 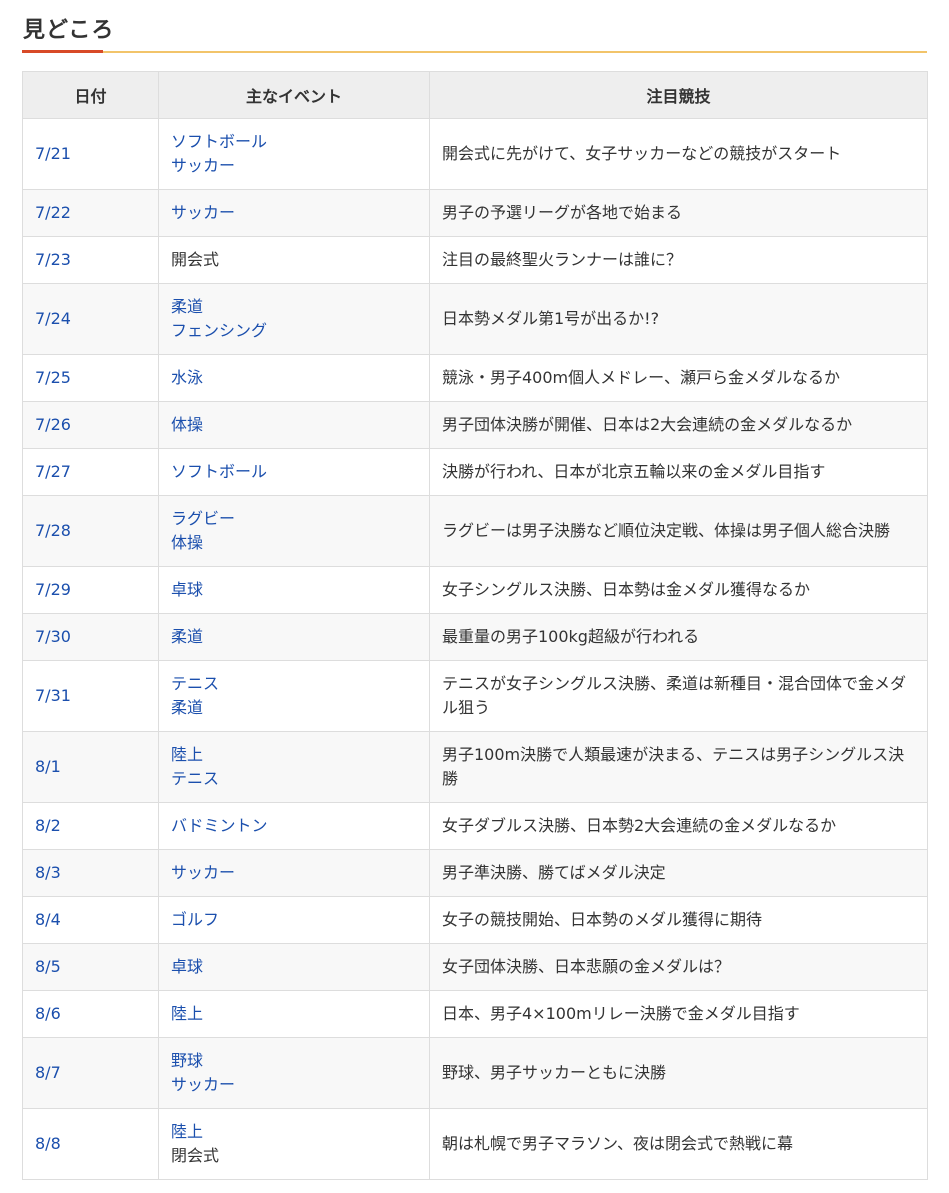 I want to click on table-row: 8/1 陸上 テニス 男子100m決勝で人類最速が決まる、テニスは男子シングルス決勝, so click(x=475, y=767).